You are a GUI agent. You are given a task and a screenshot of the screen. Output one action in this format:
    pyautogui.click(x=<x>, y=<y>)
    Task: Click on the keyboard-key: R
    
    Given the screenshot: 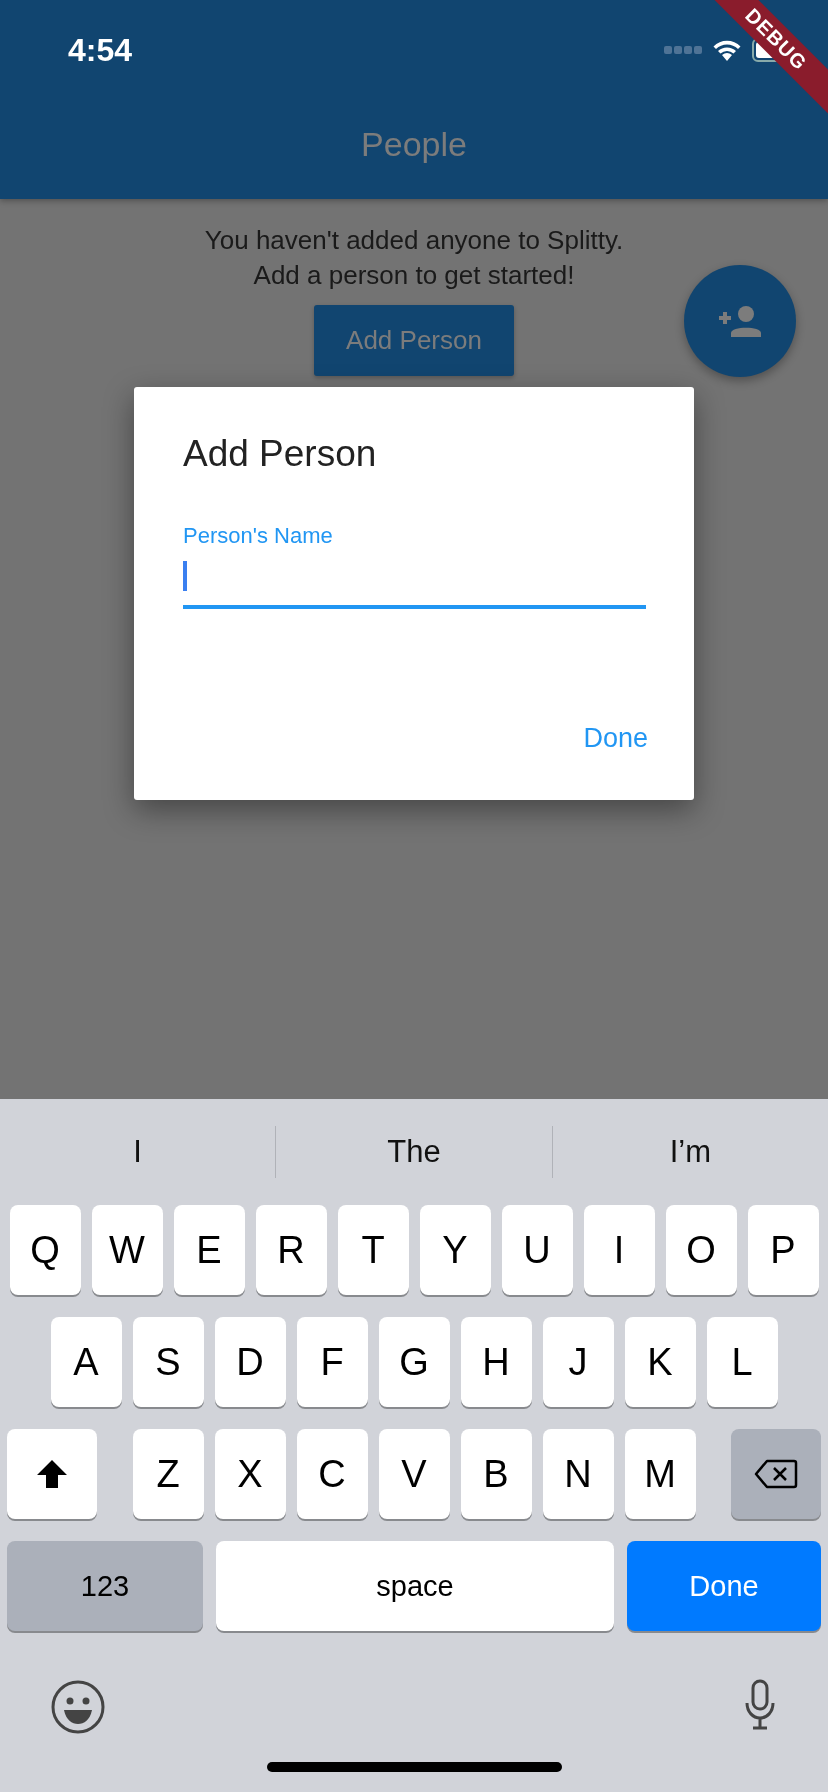 What is the action you would take?
    pyautogui.click(x=291, y=1250)
    